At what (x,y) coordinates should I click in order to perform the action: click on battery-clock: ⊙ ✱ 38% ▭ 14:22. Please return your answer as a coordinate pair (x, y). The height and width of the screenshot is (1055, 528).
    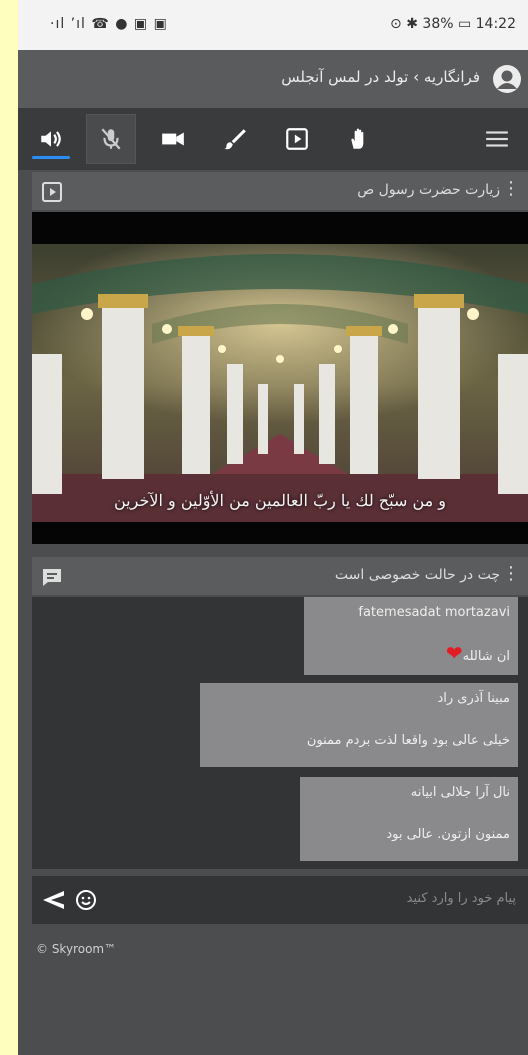
    Looking at the image, I should click on (453, 24).